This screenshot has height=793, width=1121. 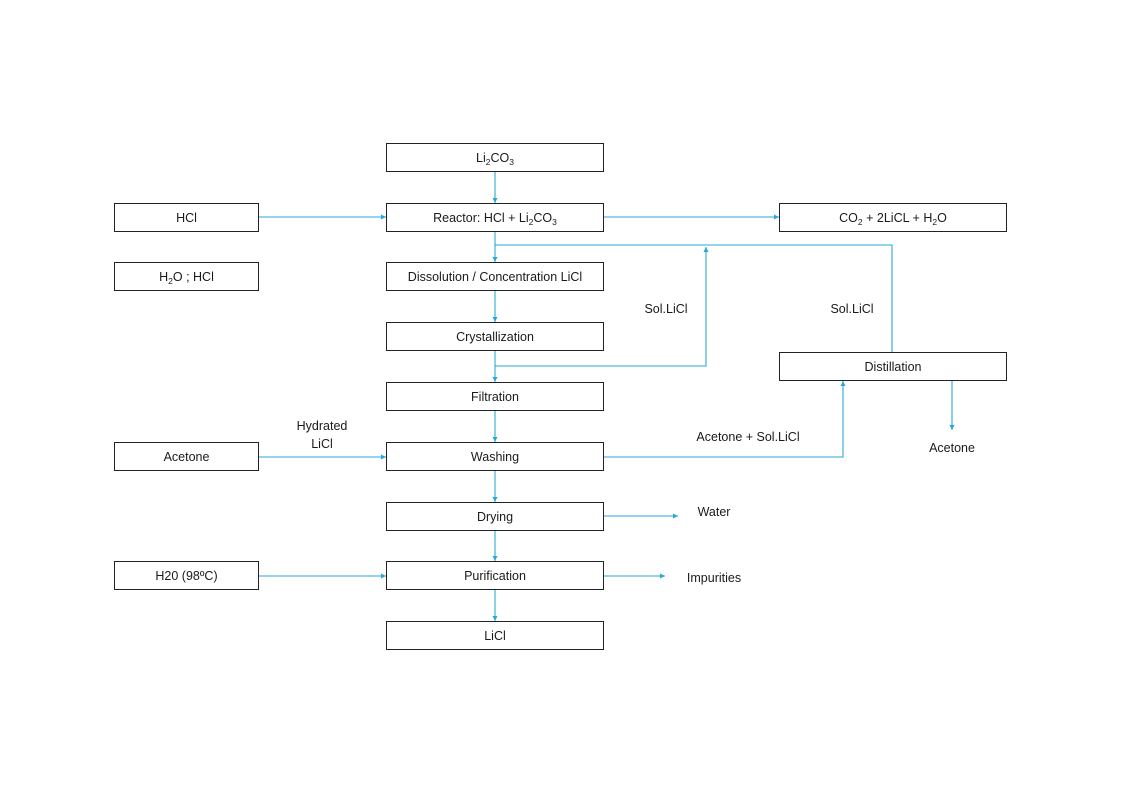 I want to click on box-reaction-products: CO2 + 2LiCL + H2O, so click(x=893, y=217).